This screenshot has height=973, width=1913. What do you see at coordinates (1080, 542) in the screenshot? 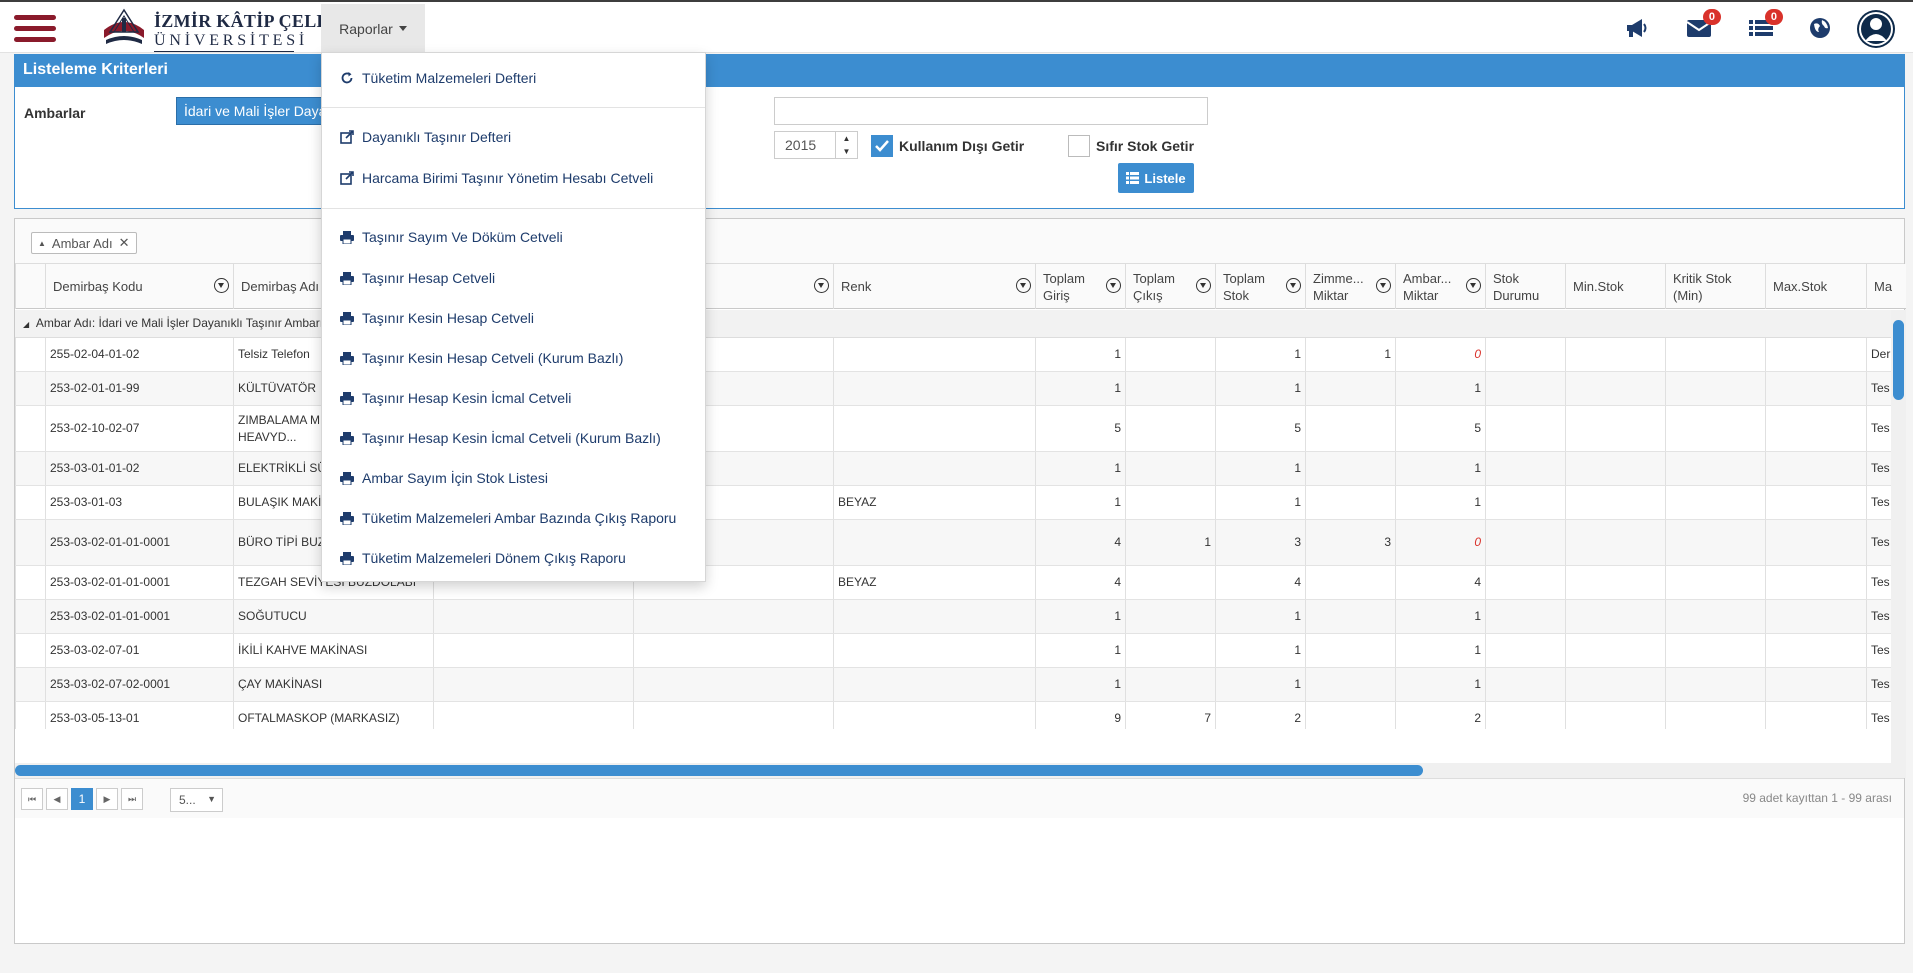
I see `cell-giris: 4` at bounding box center [1080, 542].